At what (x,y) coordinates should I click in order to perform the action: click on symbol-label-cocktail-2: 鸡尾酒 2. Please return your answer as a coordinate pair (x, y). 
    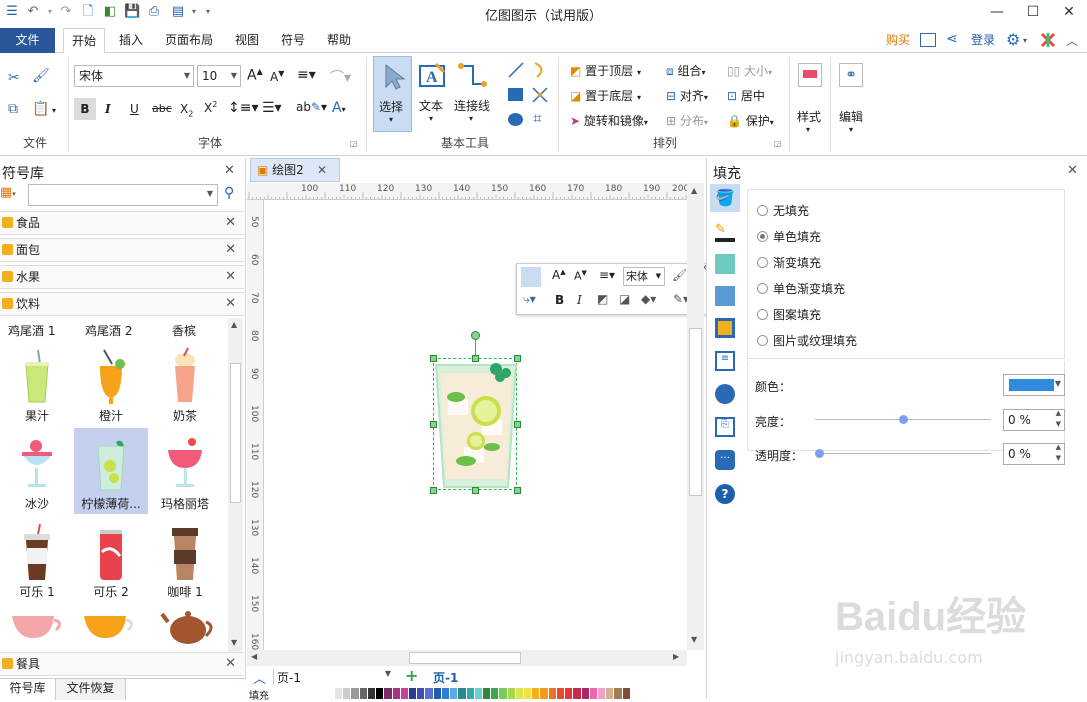
    Looking at the image, I should click on (108, 330).